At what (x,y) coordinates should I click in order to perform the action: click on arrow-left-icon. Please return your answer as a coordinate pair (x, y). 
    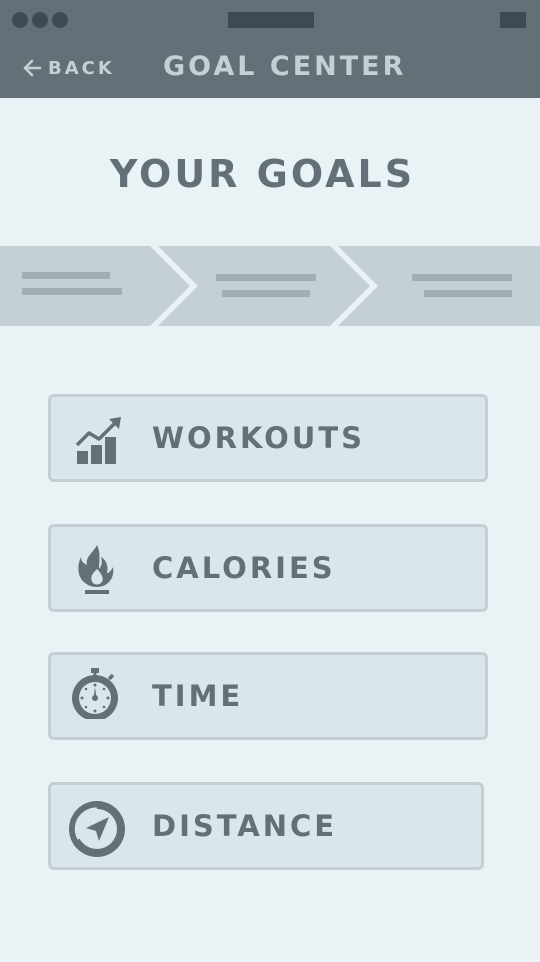
    Looking at the image, I should click on (32, 68).